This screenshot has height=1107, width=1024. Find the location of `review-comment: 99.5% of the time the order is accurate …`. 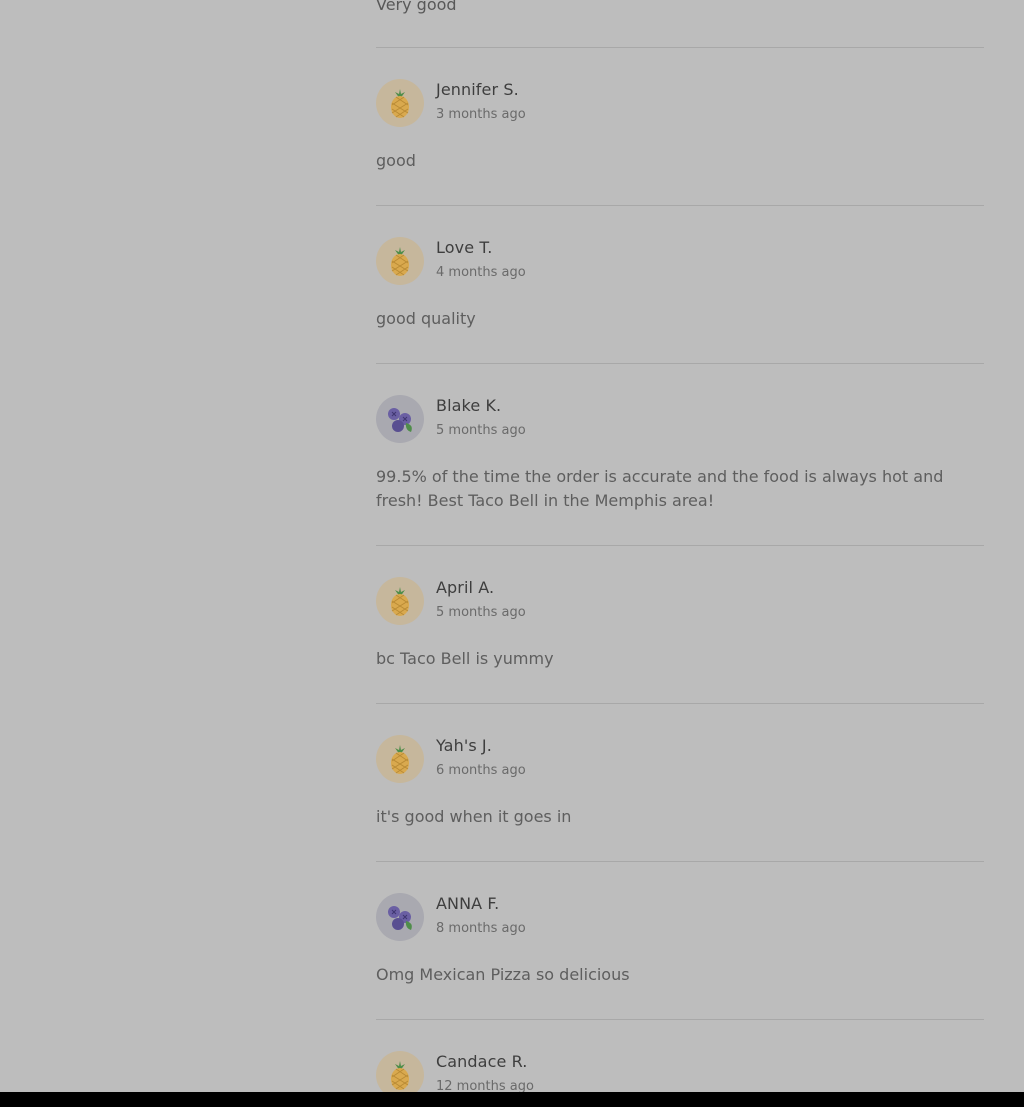

review-comment: 99.5% of the time the order is accurate … is located at coordinates (660, 488).